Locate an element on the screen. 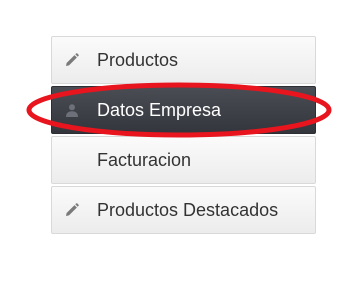 The image size is (360, 283). menu-item-productos-destacados: Productos Destacados is located at coordinates (183, 210).